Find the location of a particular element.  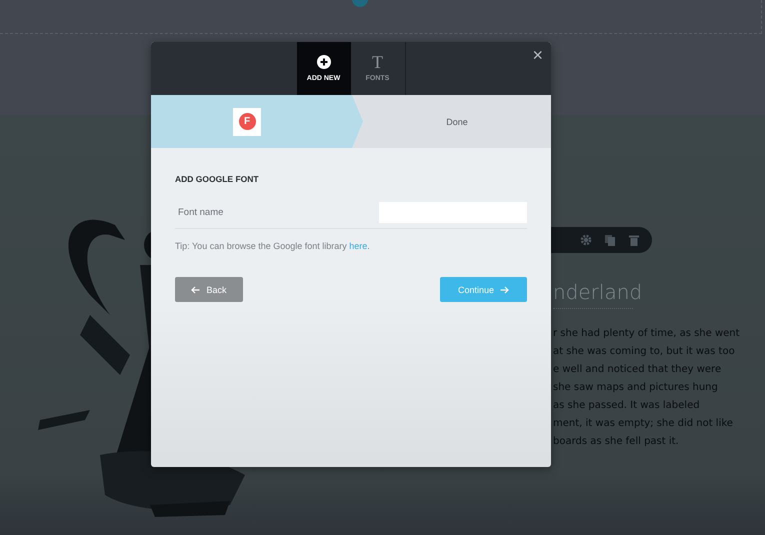

trash-icon is located at coordinates (634, 240).